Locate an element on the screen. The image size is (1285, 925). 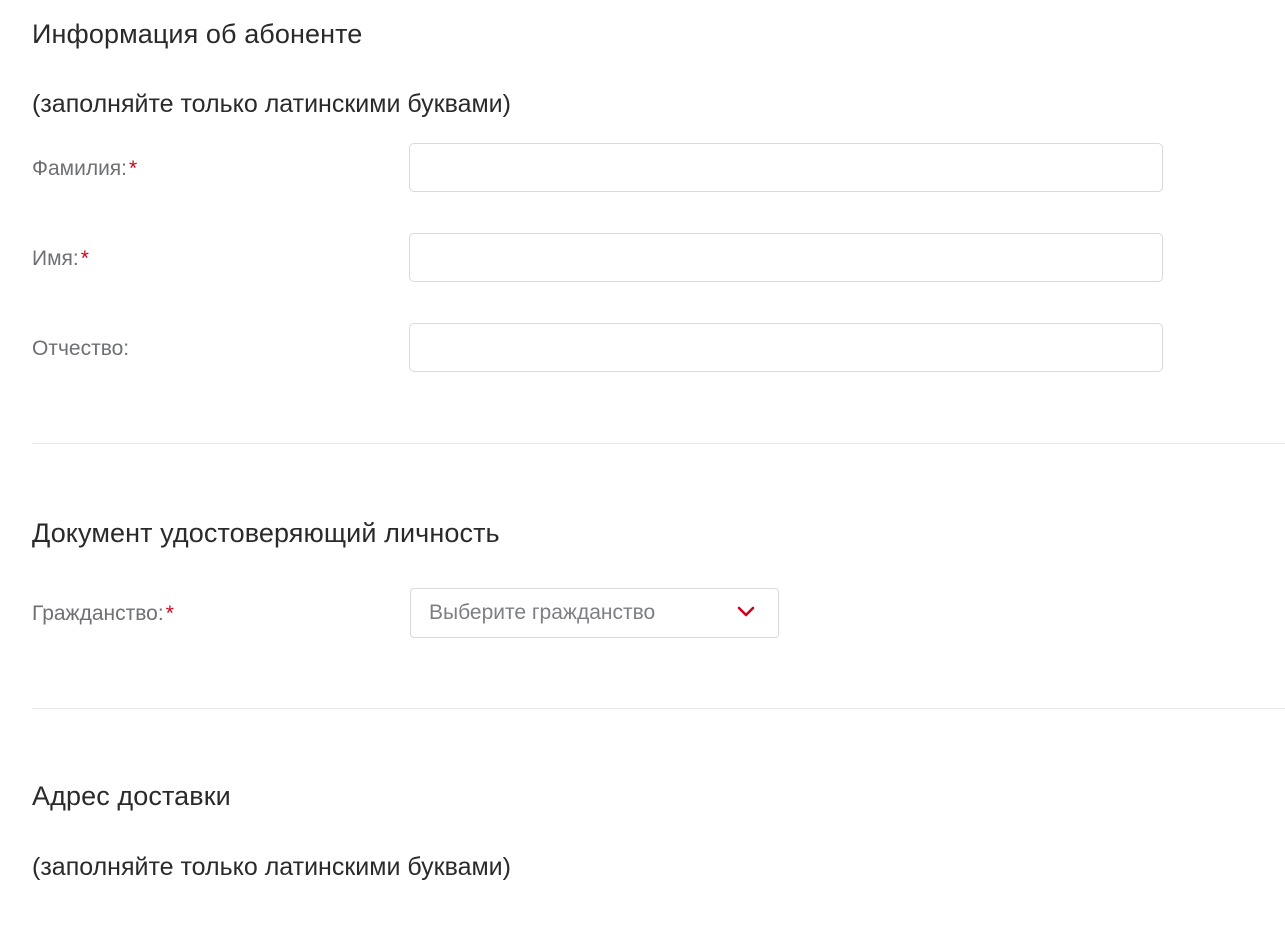
first-name-input is located at coordinates (786, 257).